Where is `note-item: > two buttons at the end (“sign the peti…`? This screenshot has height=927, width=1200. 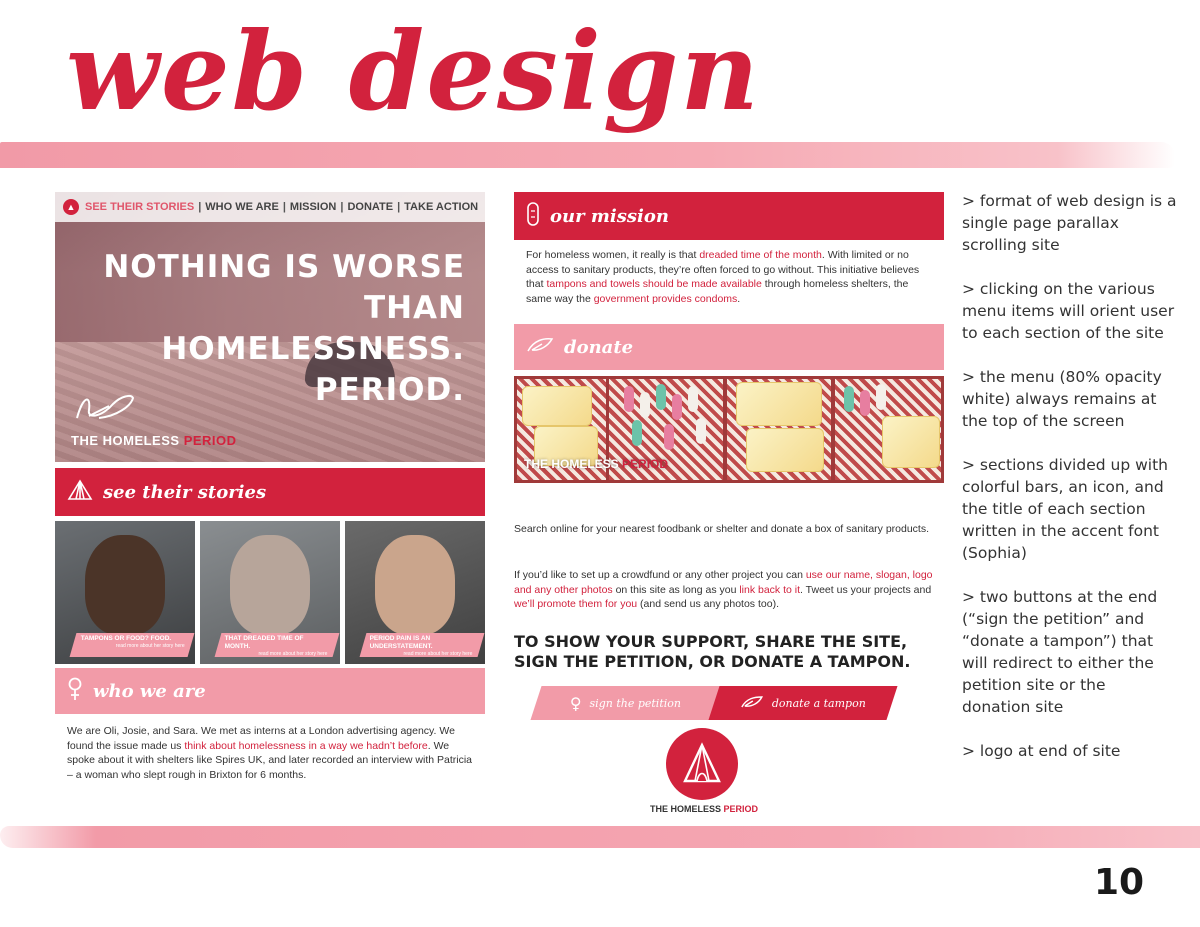 note-item: > two buttons at the end (“sign the peti… is located at coordinates (1060, 652).